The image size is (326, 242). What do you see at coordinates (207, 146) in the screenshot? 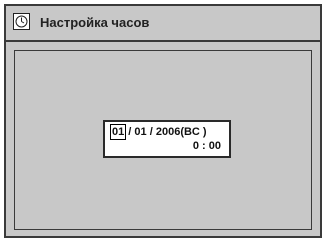
I see `time-field: 0 : 00` at bounding box center [207, 146].